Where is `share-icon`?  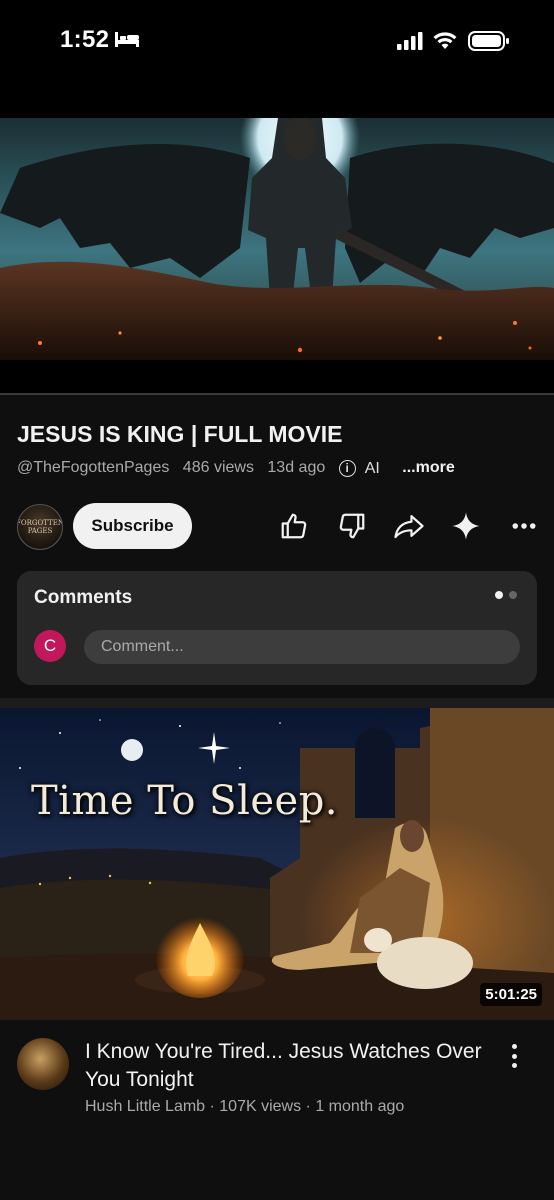
share-icon is located at coordinates (409, 527).